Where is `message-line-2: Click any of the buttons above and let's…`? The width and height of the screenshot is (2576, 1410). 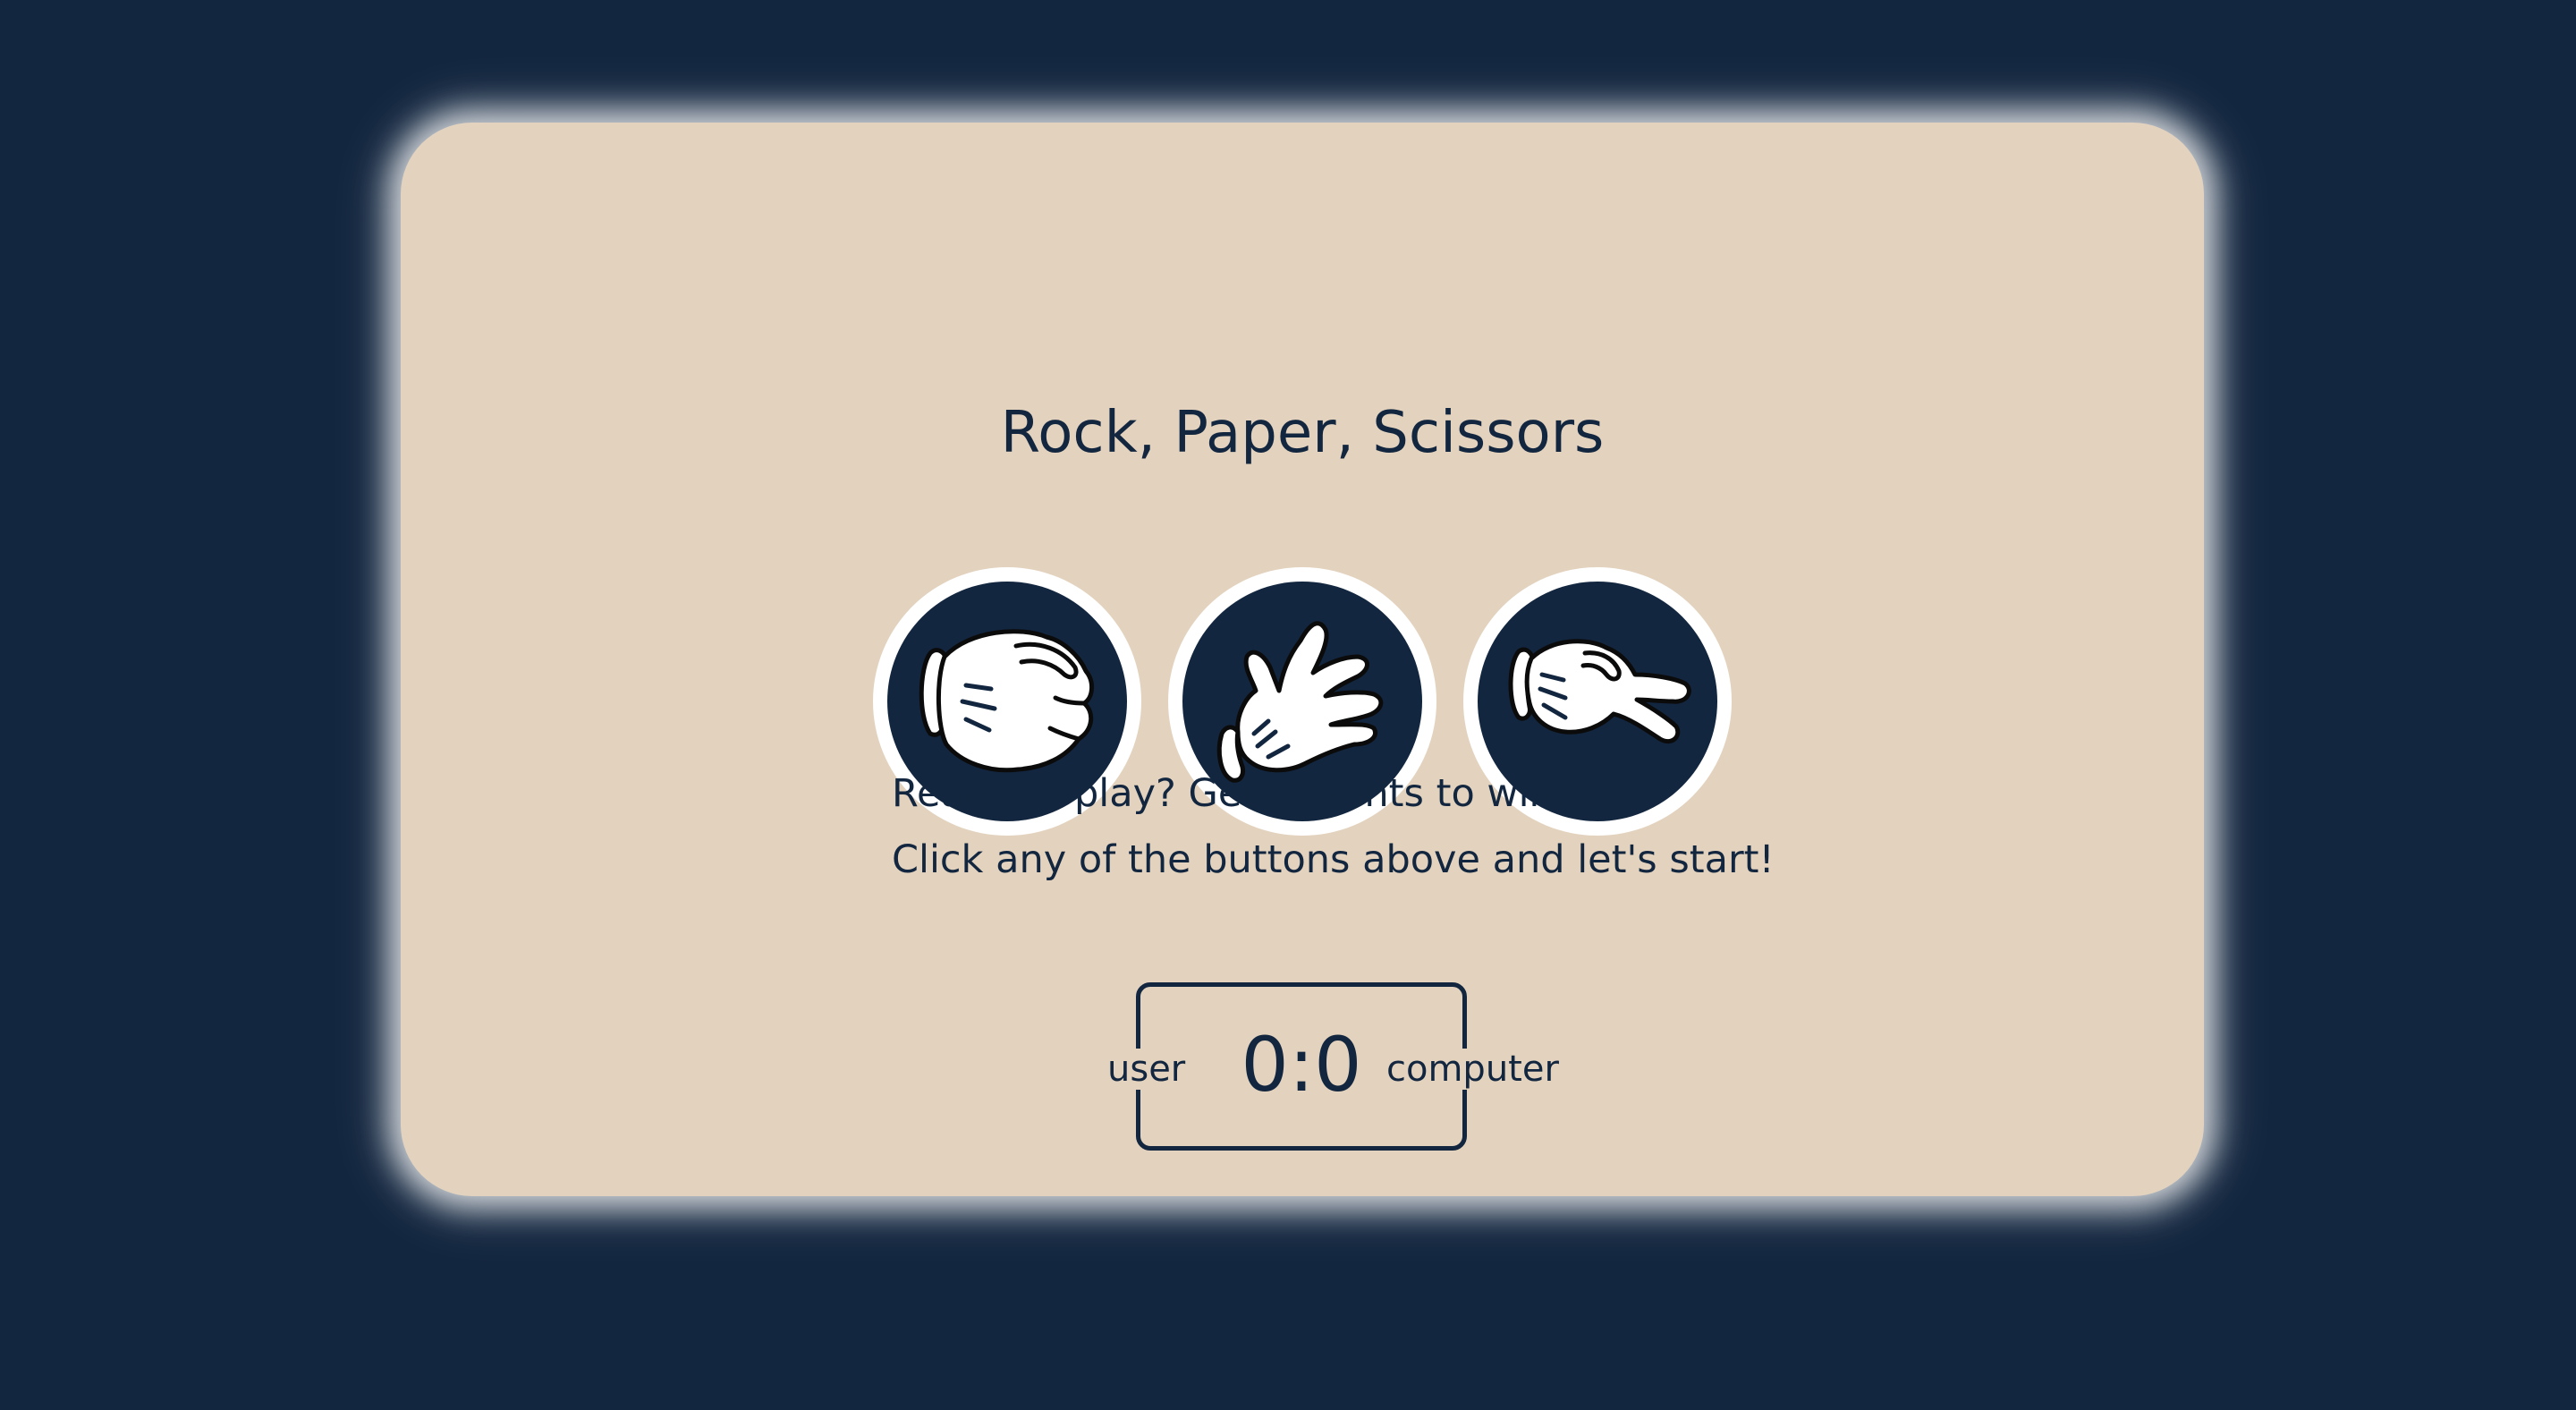
message-line-2: Click any of the buttons above and let's… is located at coordinates (1333, 860).